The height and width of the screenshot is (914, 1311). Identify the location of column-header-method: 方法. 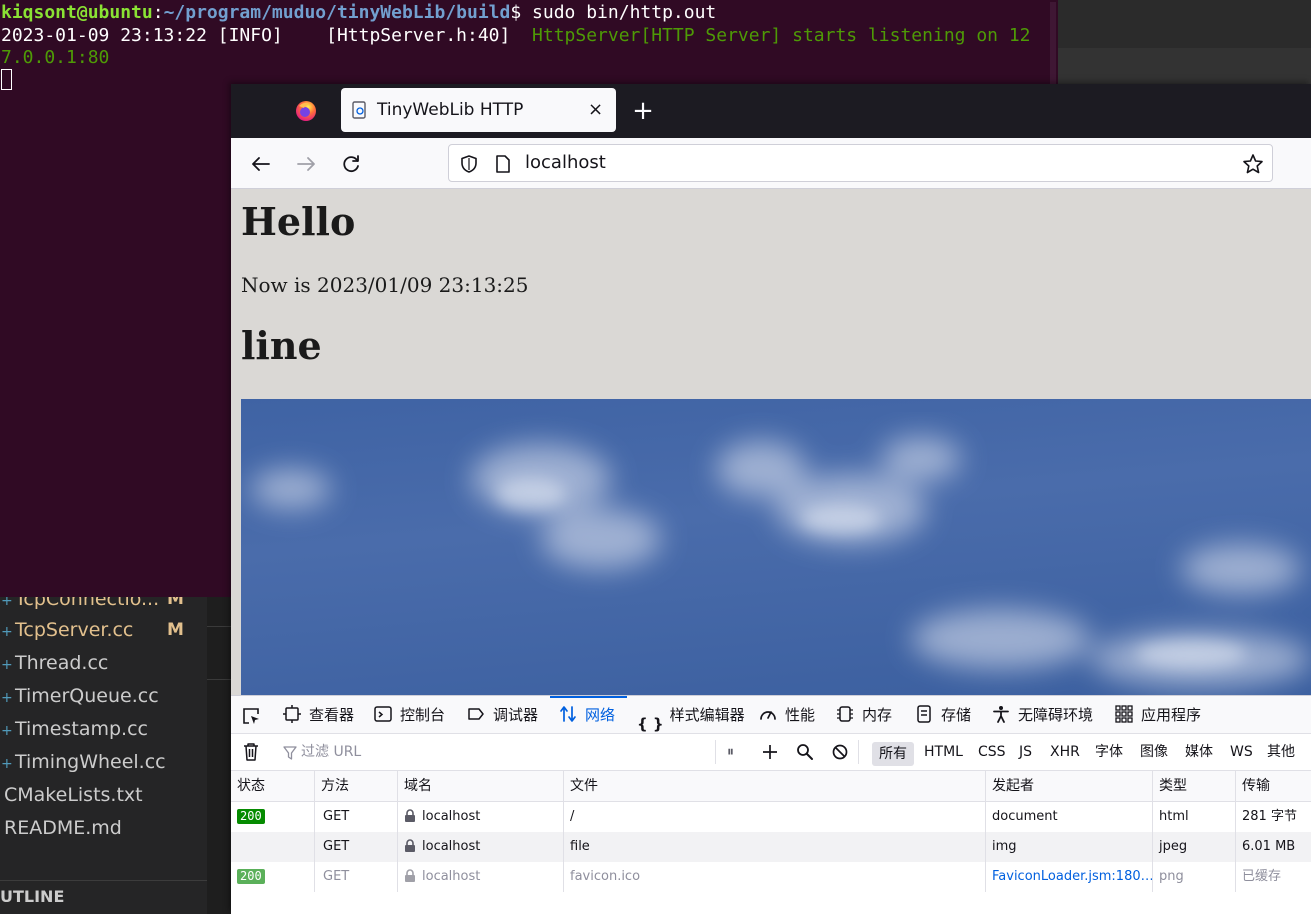
(355, 786).